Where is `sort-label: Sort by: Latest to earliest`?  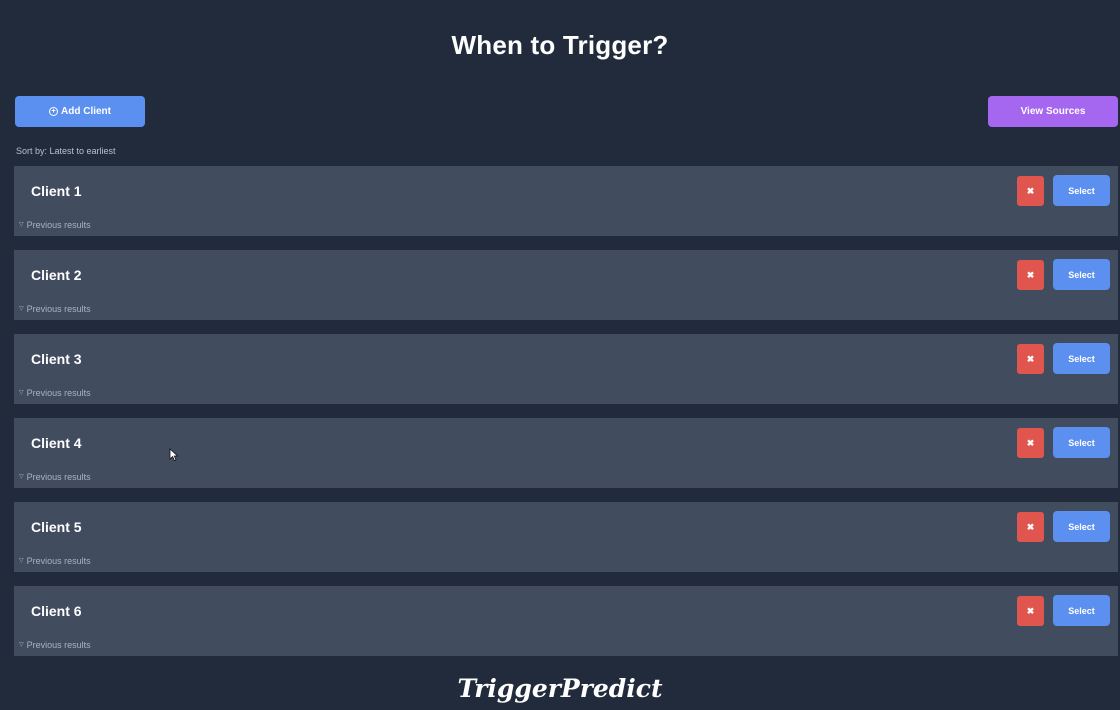
sort-label: Sort by: Latest to earliest is located at coordinates (66, 151).